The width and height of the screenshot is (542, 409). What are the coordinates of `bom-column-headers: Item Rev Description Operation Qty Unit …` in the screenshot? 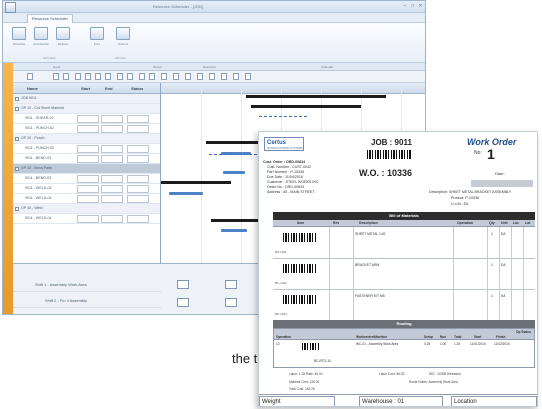 It's located at (404, 223).